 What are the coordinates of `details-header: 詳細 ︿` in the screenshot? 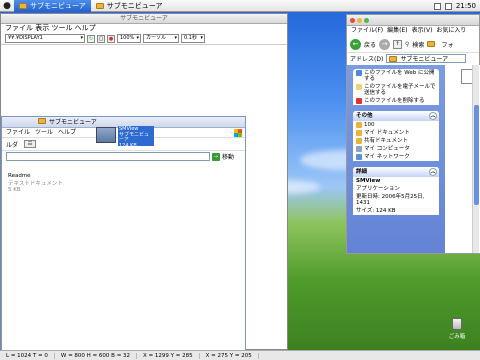 It's located at (396, 172).